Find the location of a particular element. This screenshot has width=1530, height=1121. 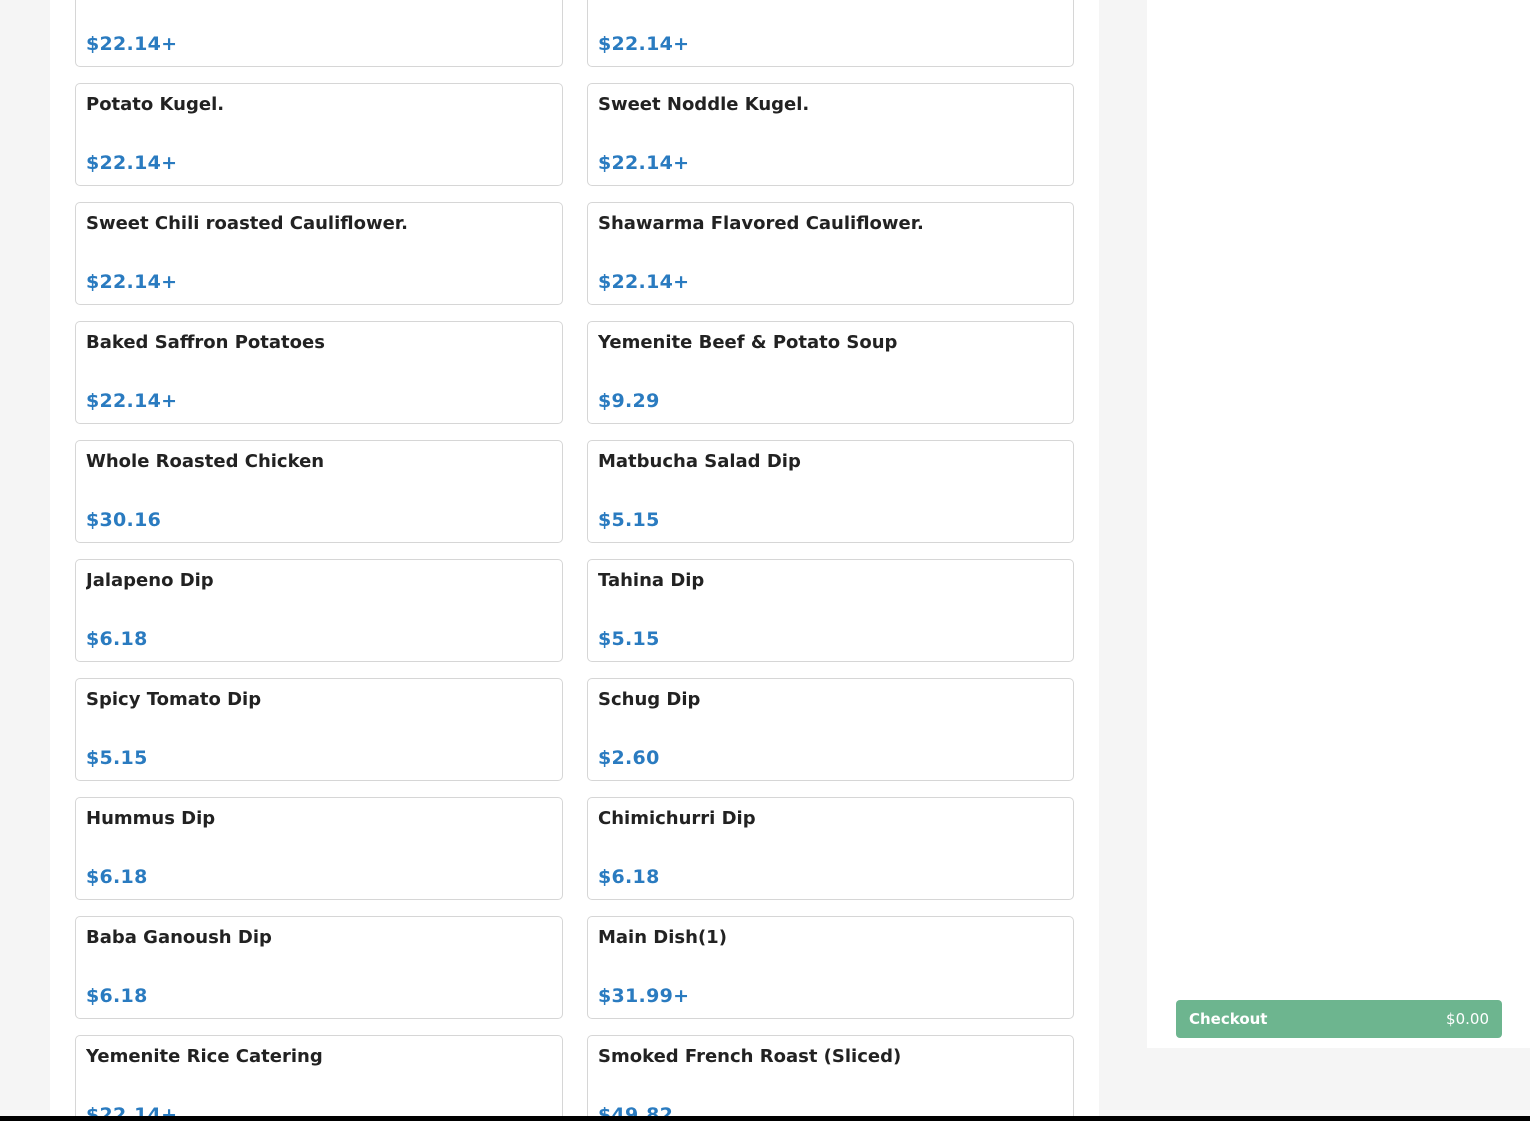

menu-item-name: Sweet Noddle Kugel. is located at coordinates (704, 104).